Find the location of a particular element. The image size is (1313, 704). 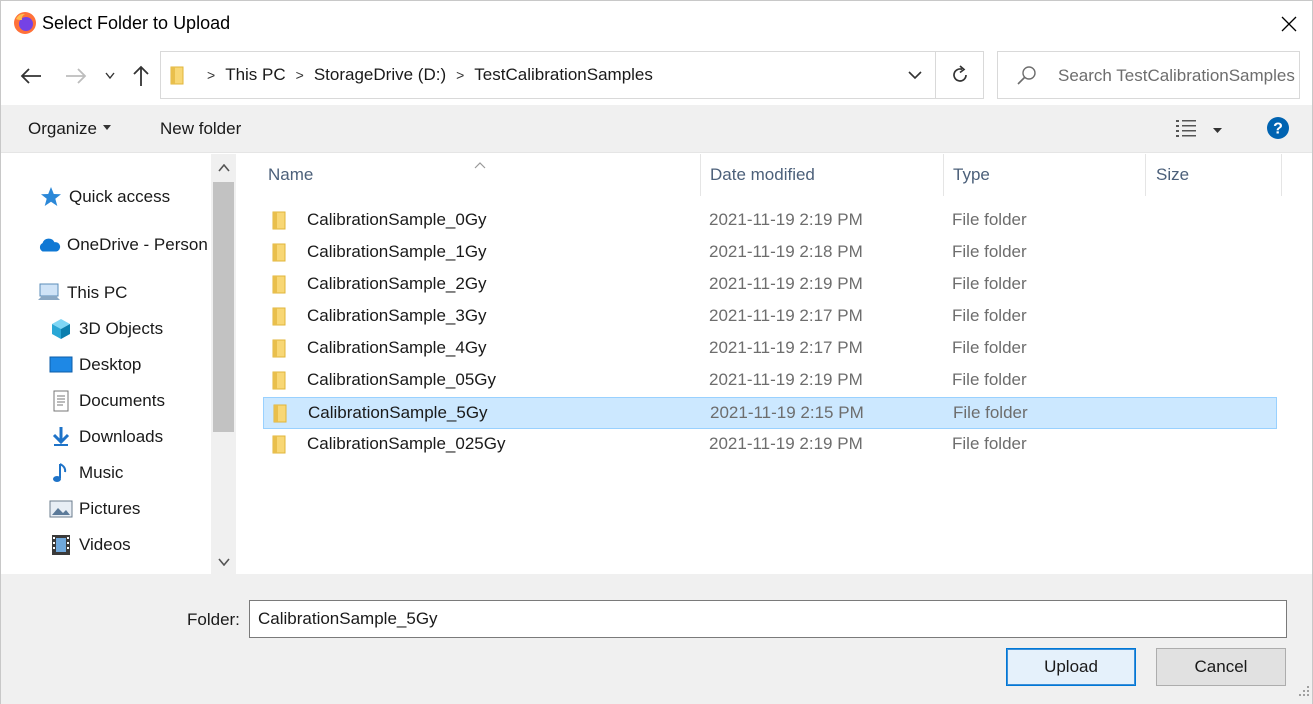

resize-grip-icon is located at coordinates (1304, 692).